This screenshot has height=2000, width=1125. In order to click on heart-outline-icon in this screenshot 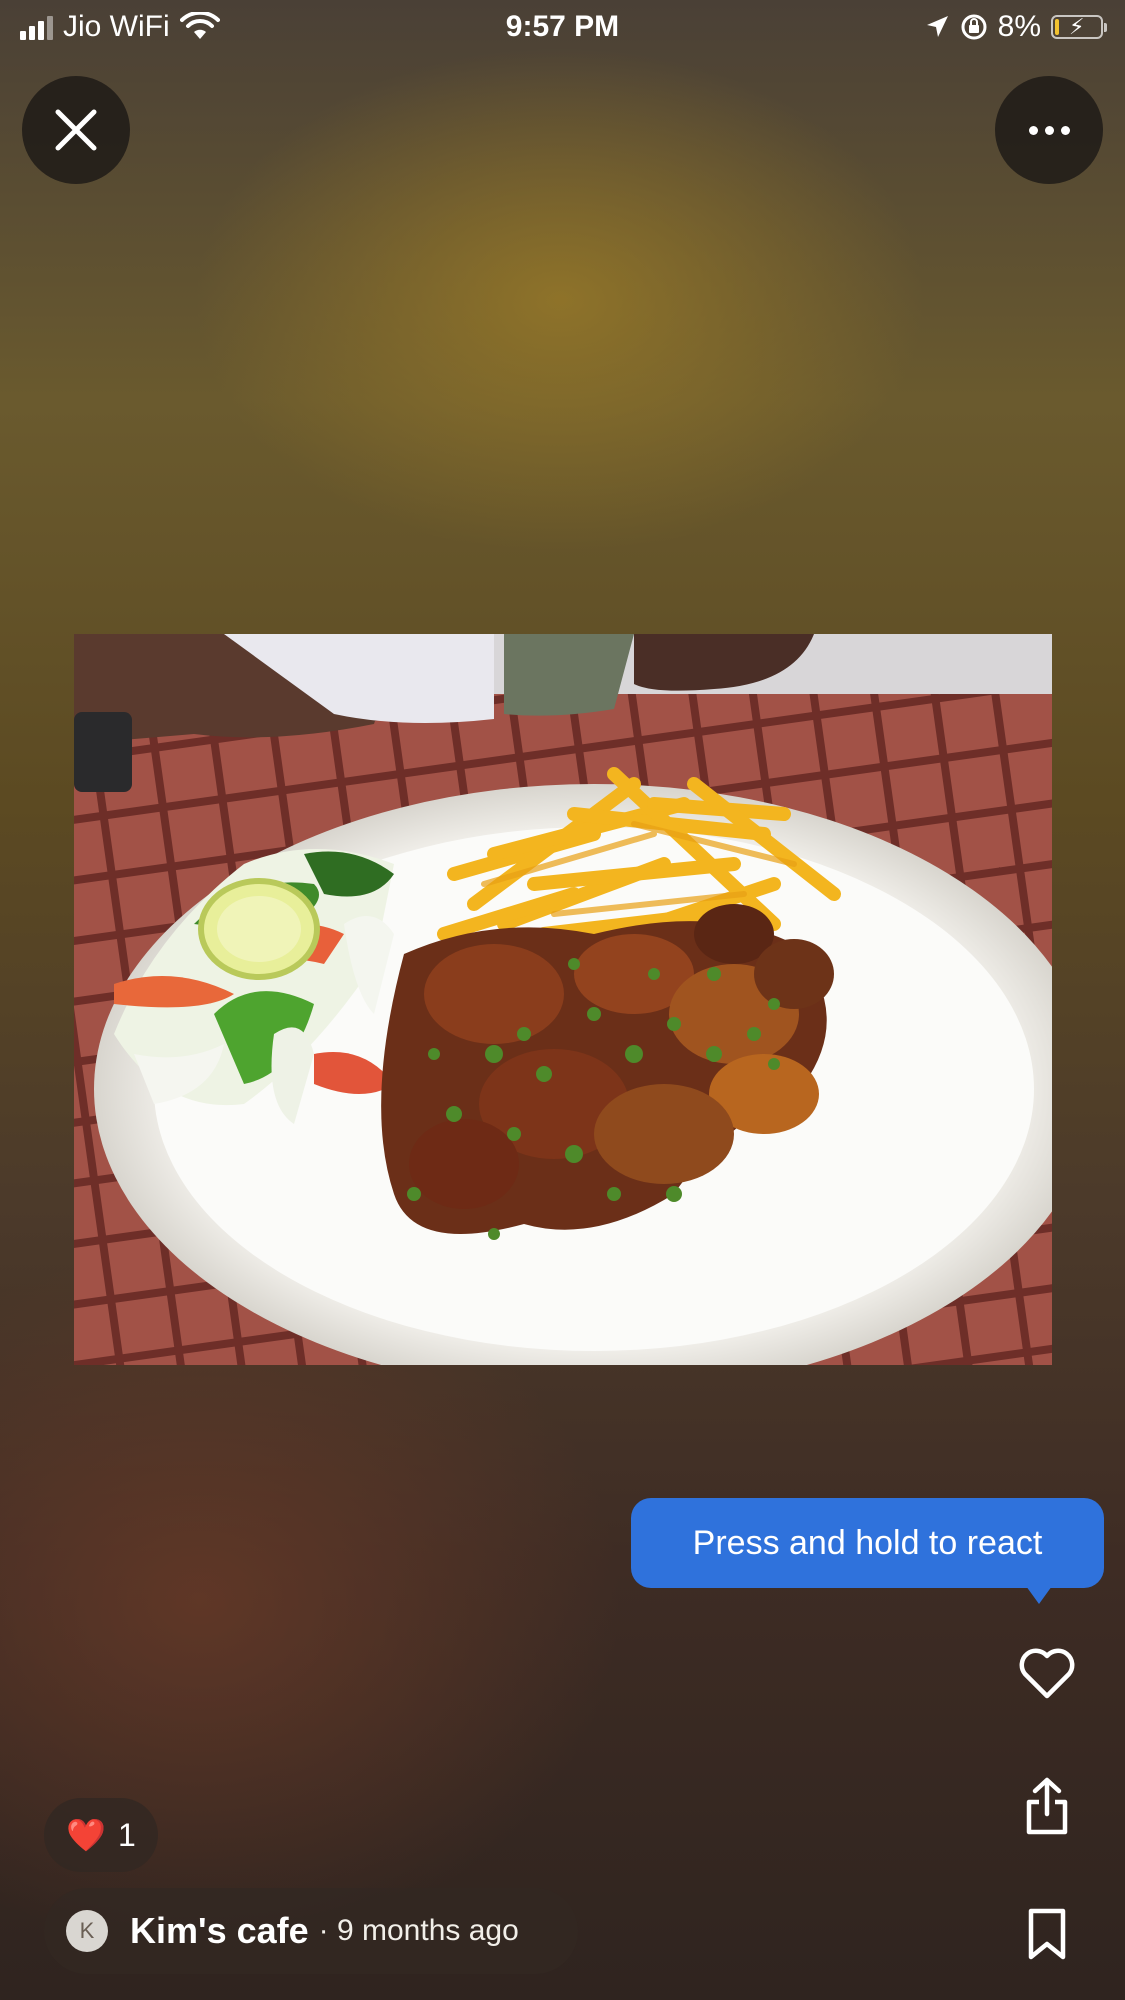, I will do `click(1047, 1673)`.